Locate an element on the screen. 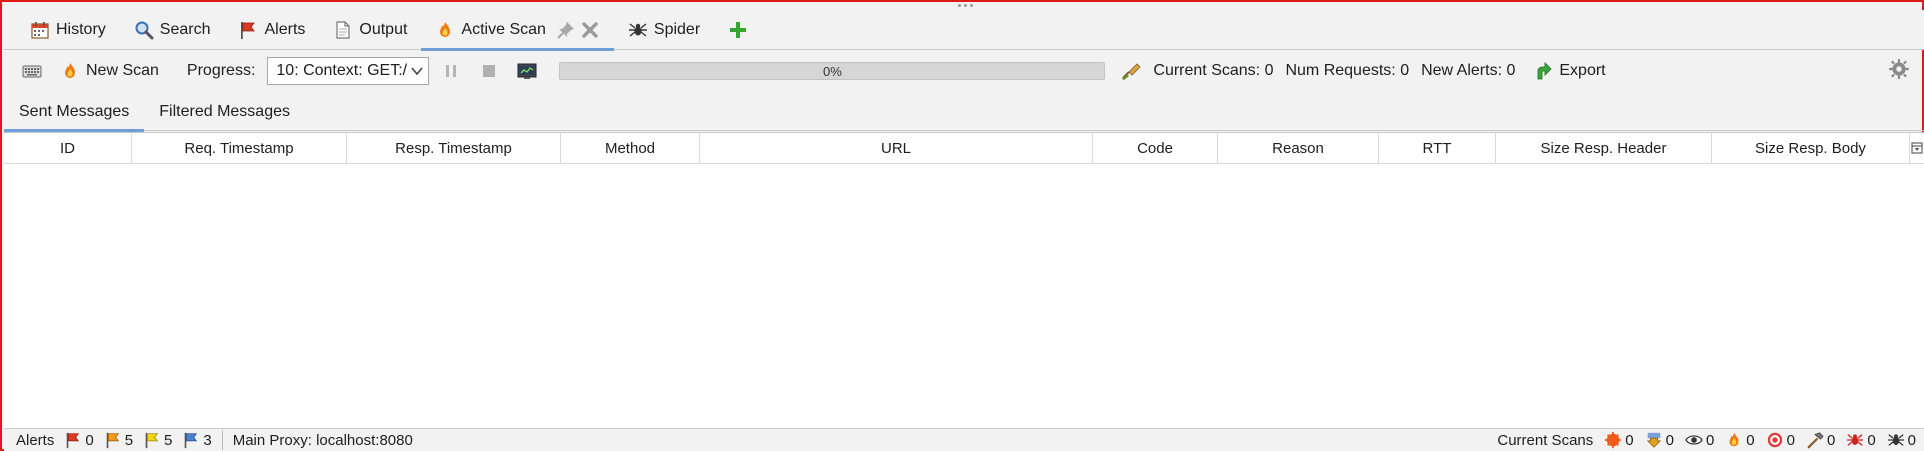  tab-label: History is located at coordinates (81, 29).